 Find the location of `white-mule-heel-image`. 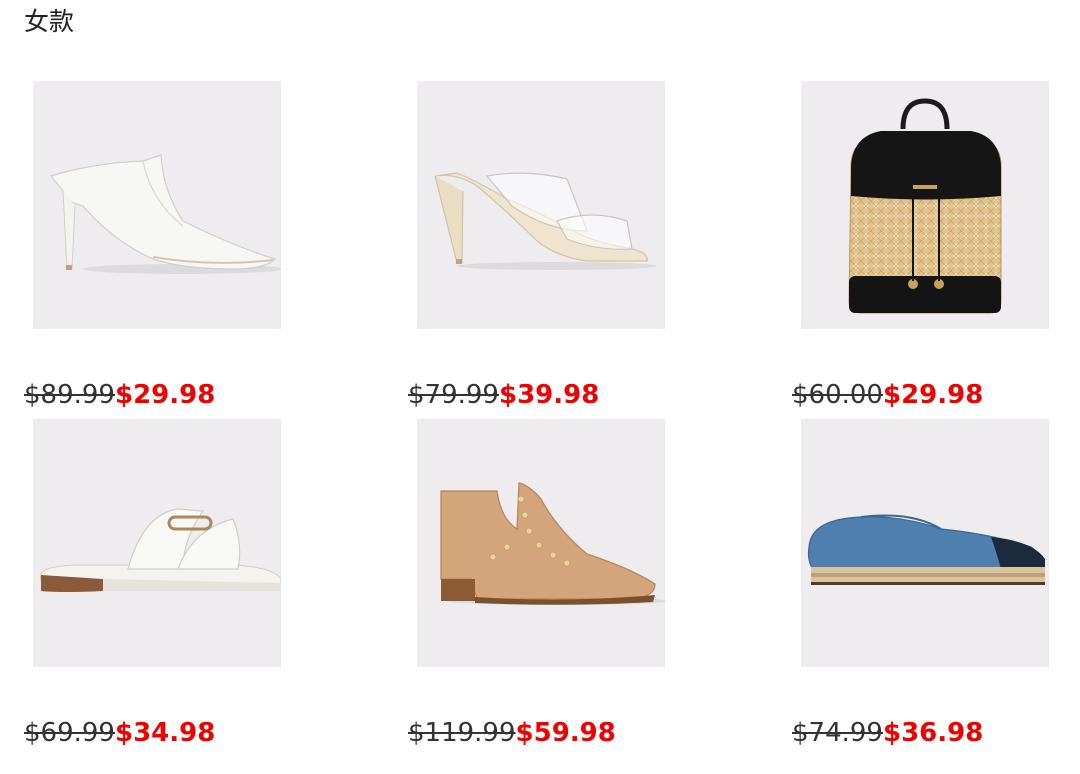

white-mule-heel-image is located at coordinates (157, 205).